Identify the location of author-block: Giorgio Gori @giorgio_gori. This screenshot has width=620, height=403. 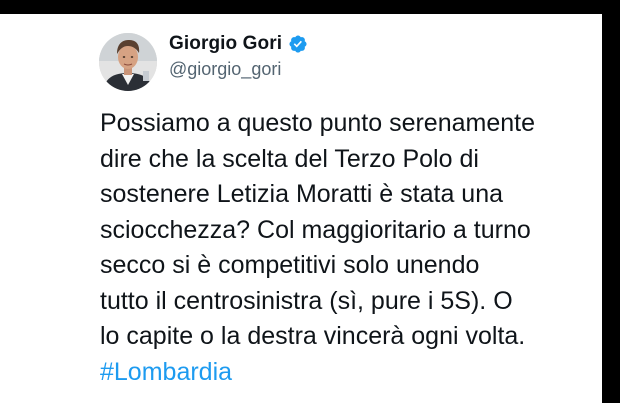
(238, 55).